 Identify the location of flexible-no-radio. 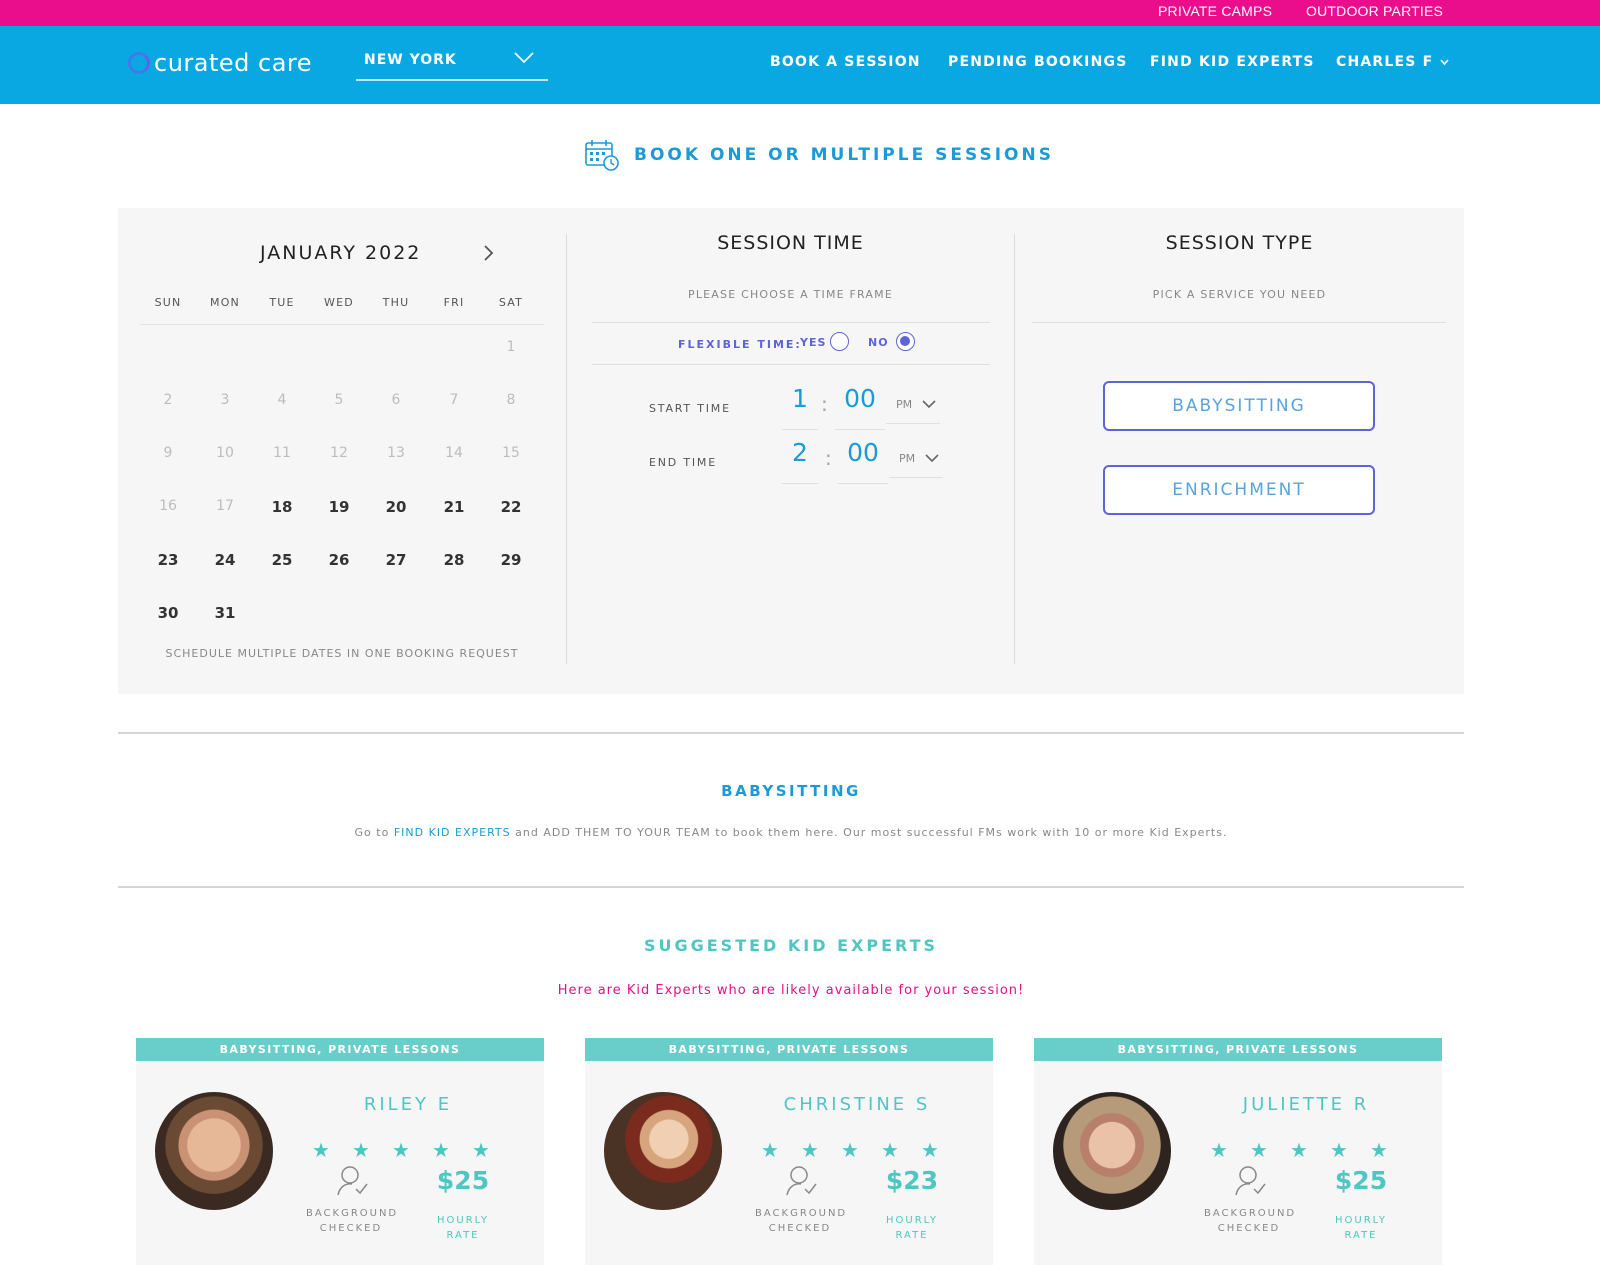
(905, 341).